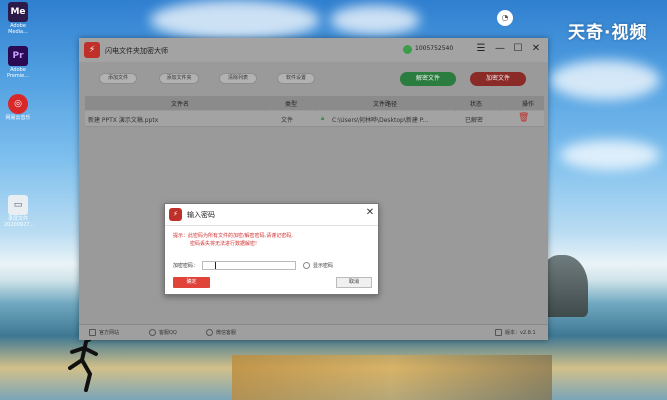 The width and height of the screenshot is (667, 400). What do you see at coordinates (518, 49) in the screenshot?
I see `maximize-button: ☐` at bounding box center [518, 49].